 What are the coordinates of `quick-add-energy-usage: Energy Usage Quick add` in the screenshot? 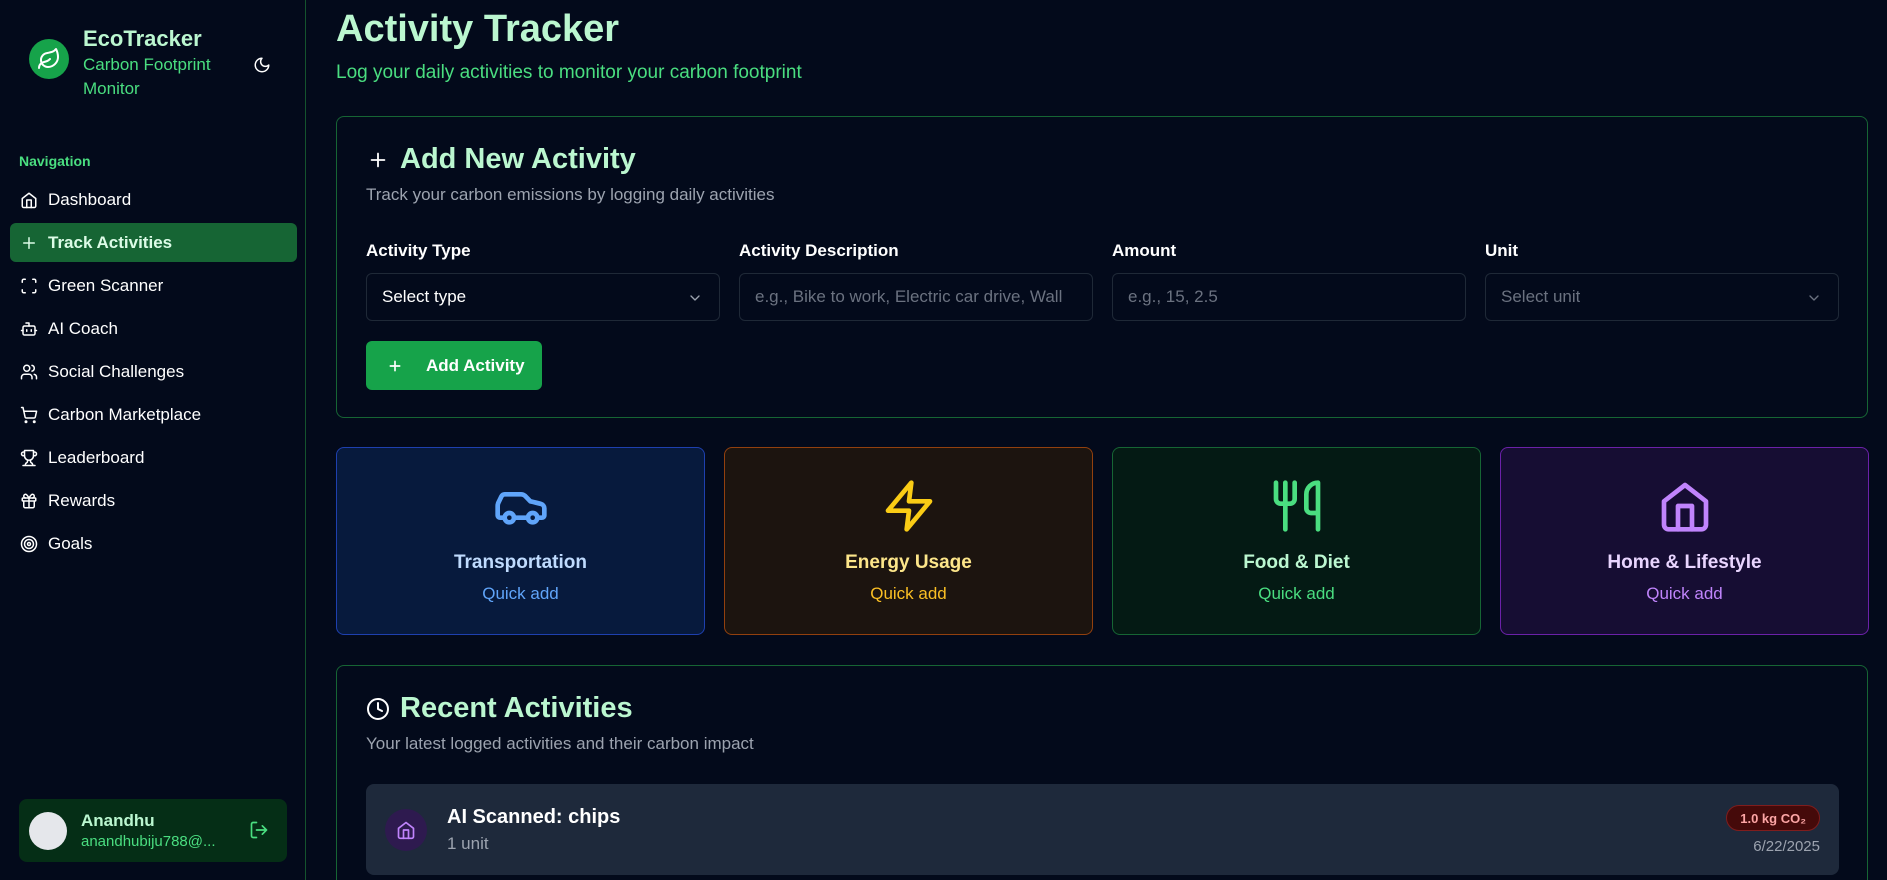 It's located at (908, 541).